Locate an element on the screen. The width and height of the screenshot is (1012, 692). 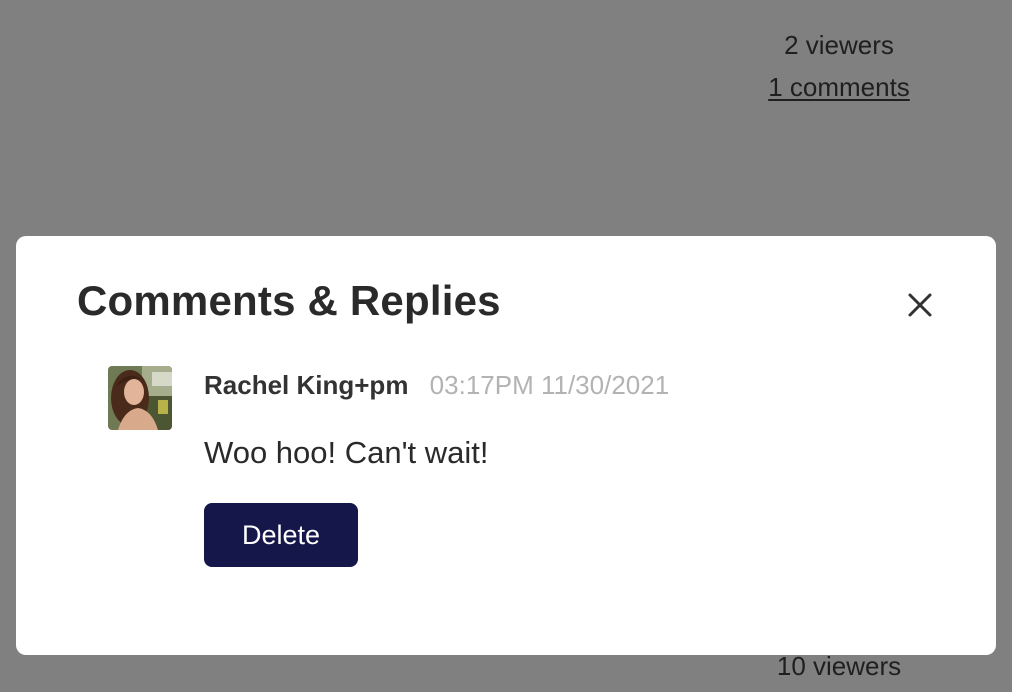
background-stats-top: 2 viewers 1 comments is located at coordinates (839, 66).